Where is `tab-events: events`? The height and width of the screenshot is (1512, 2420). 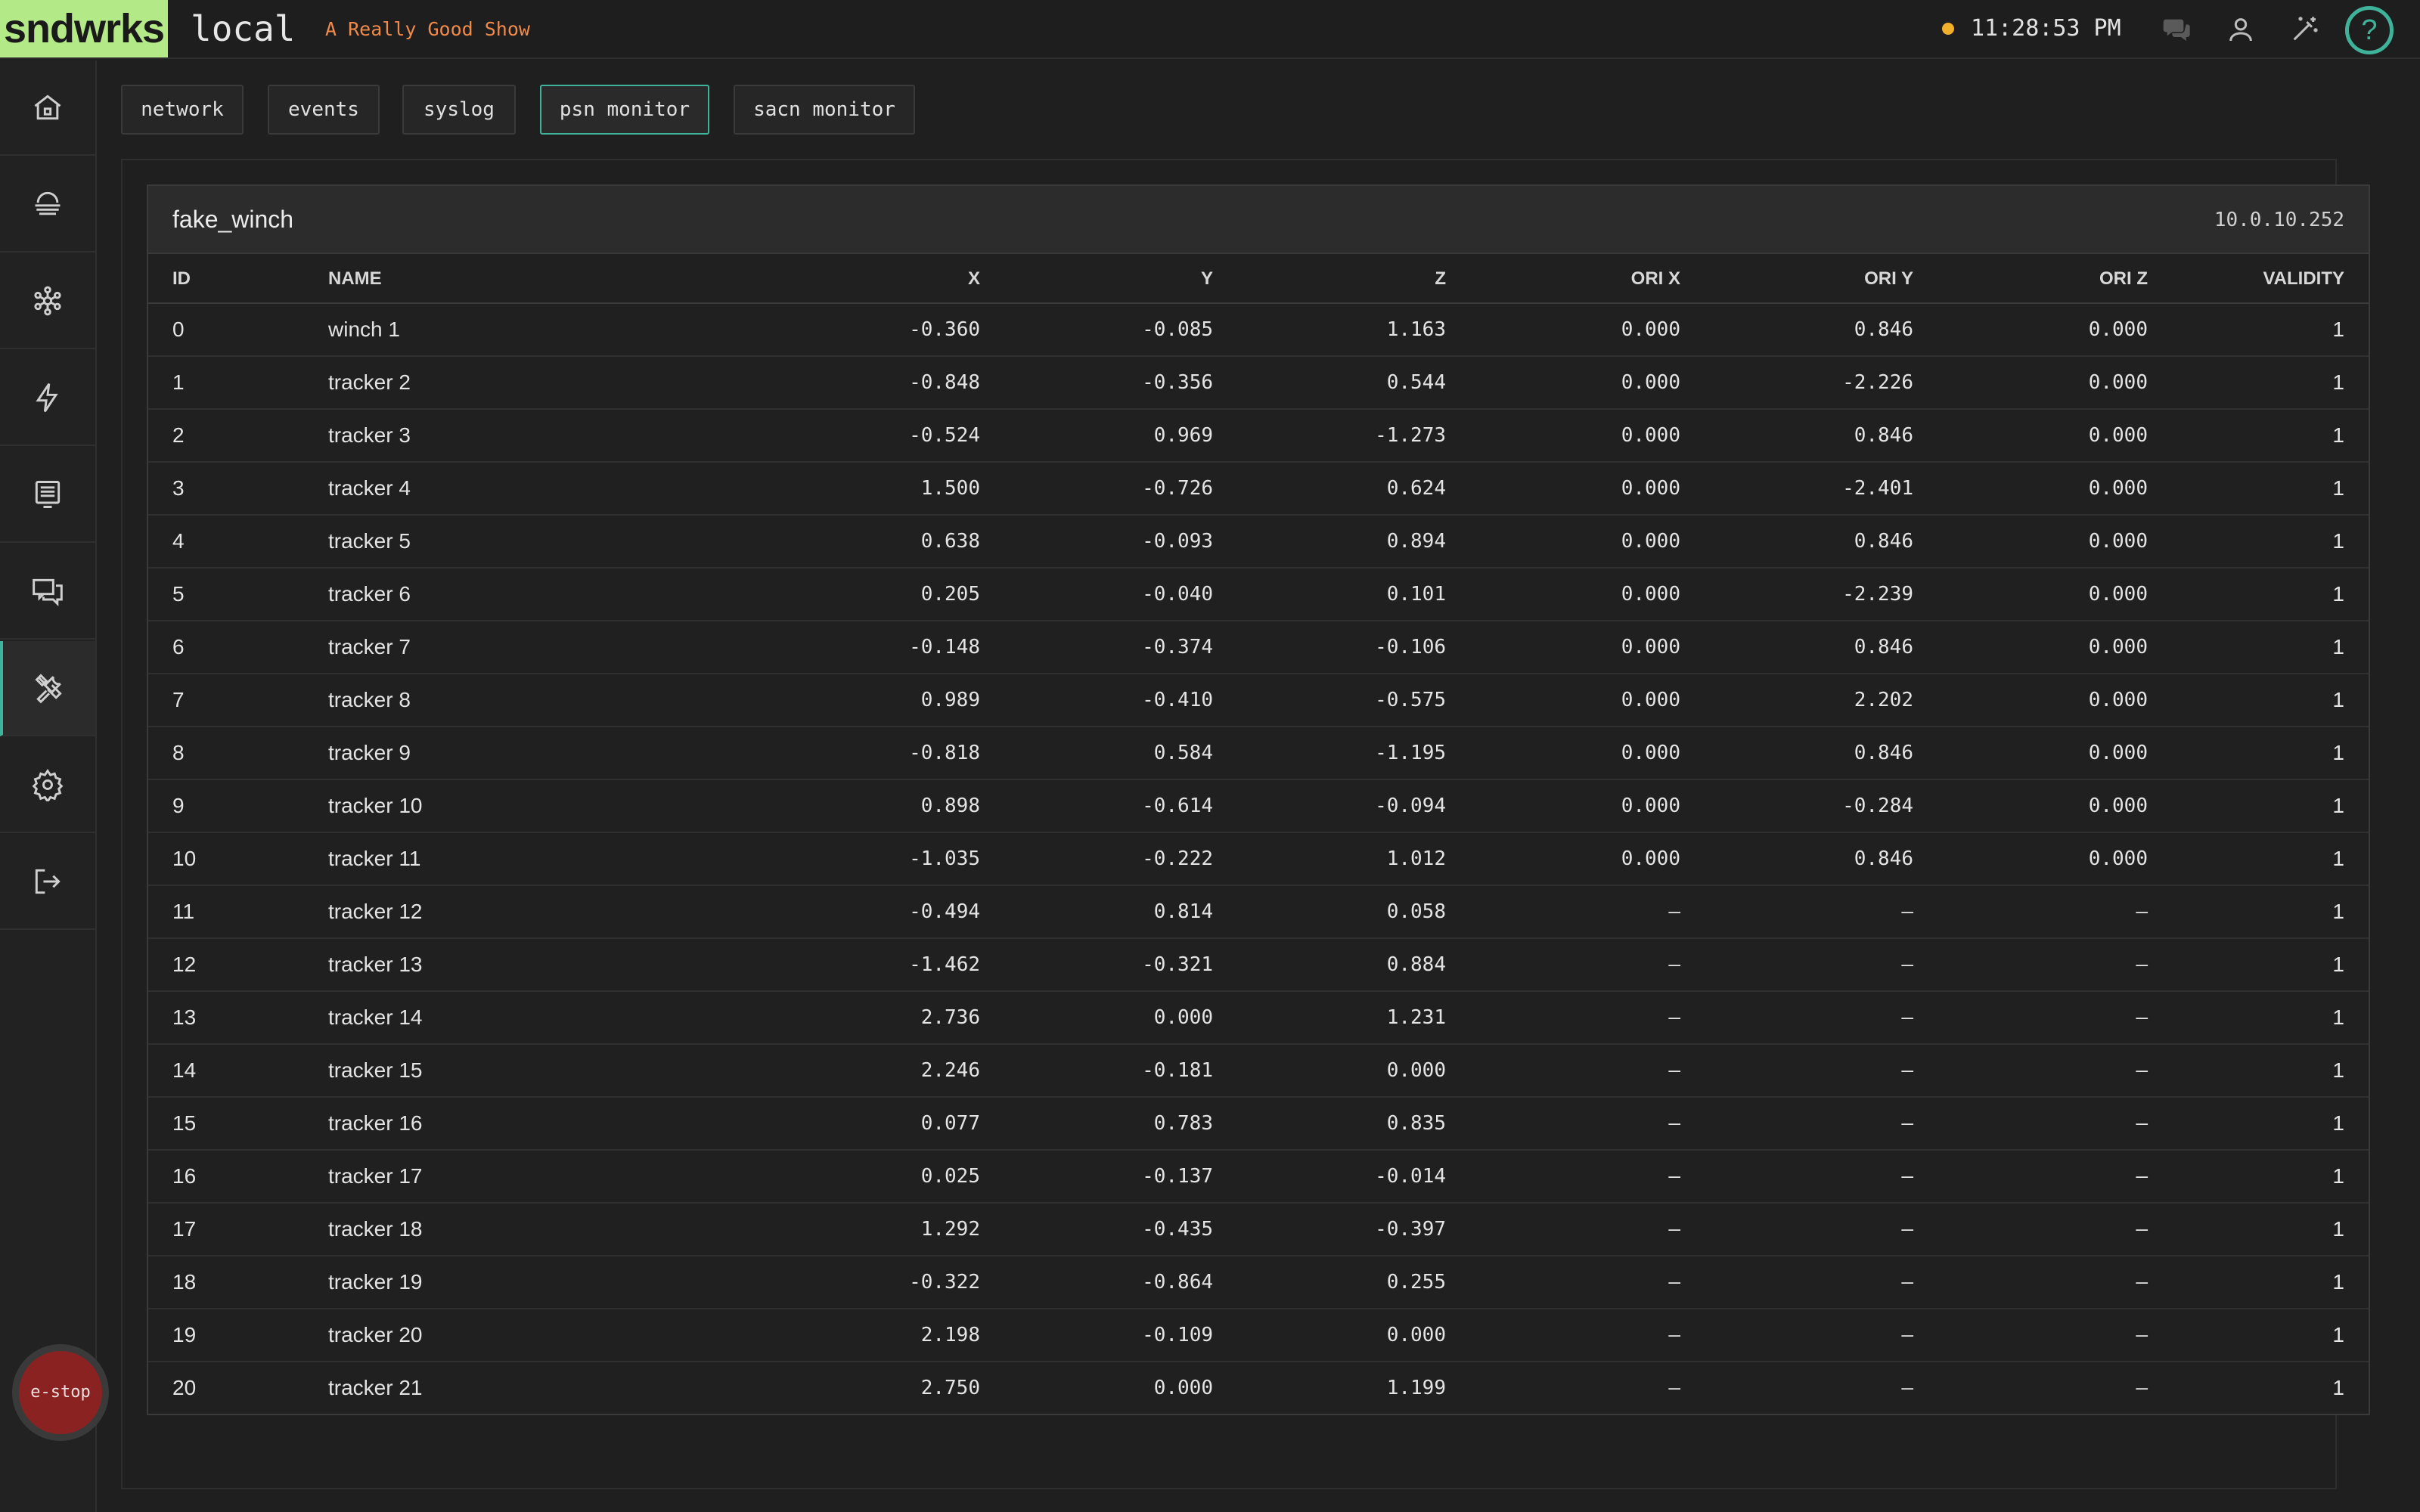 tab-events: events is located at coordinates (324, 110).